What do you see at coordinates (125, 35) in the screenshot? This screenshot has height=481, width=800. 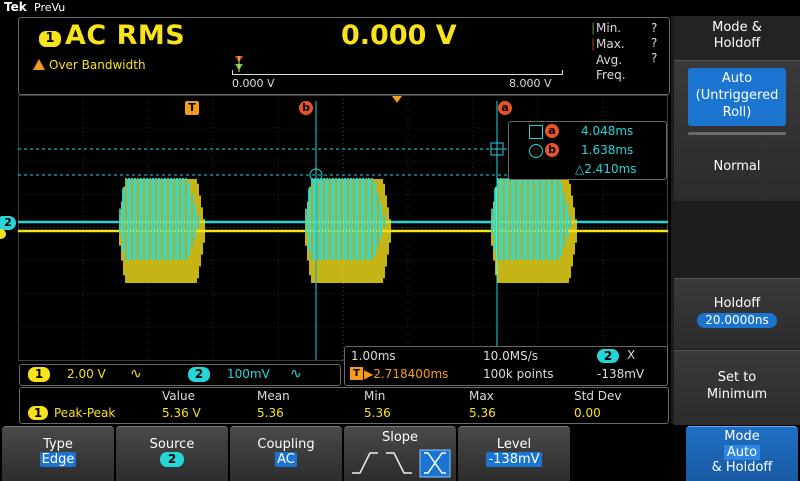 I see `dvm-mode: AC RMS` at bounding box center [125, 35].